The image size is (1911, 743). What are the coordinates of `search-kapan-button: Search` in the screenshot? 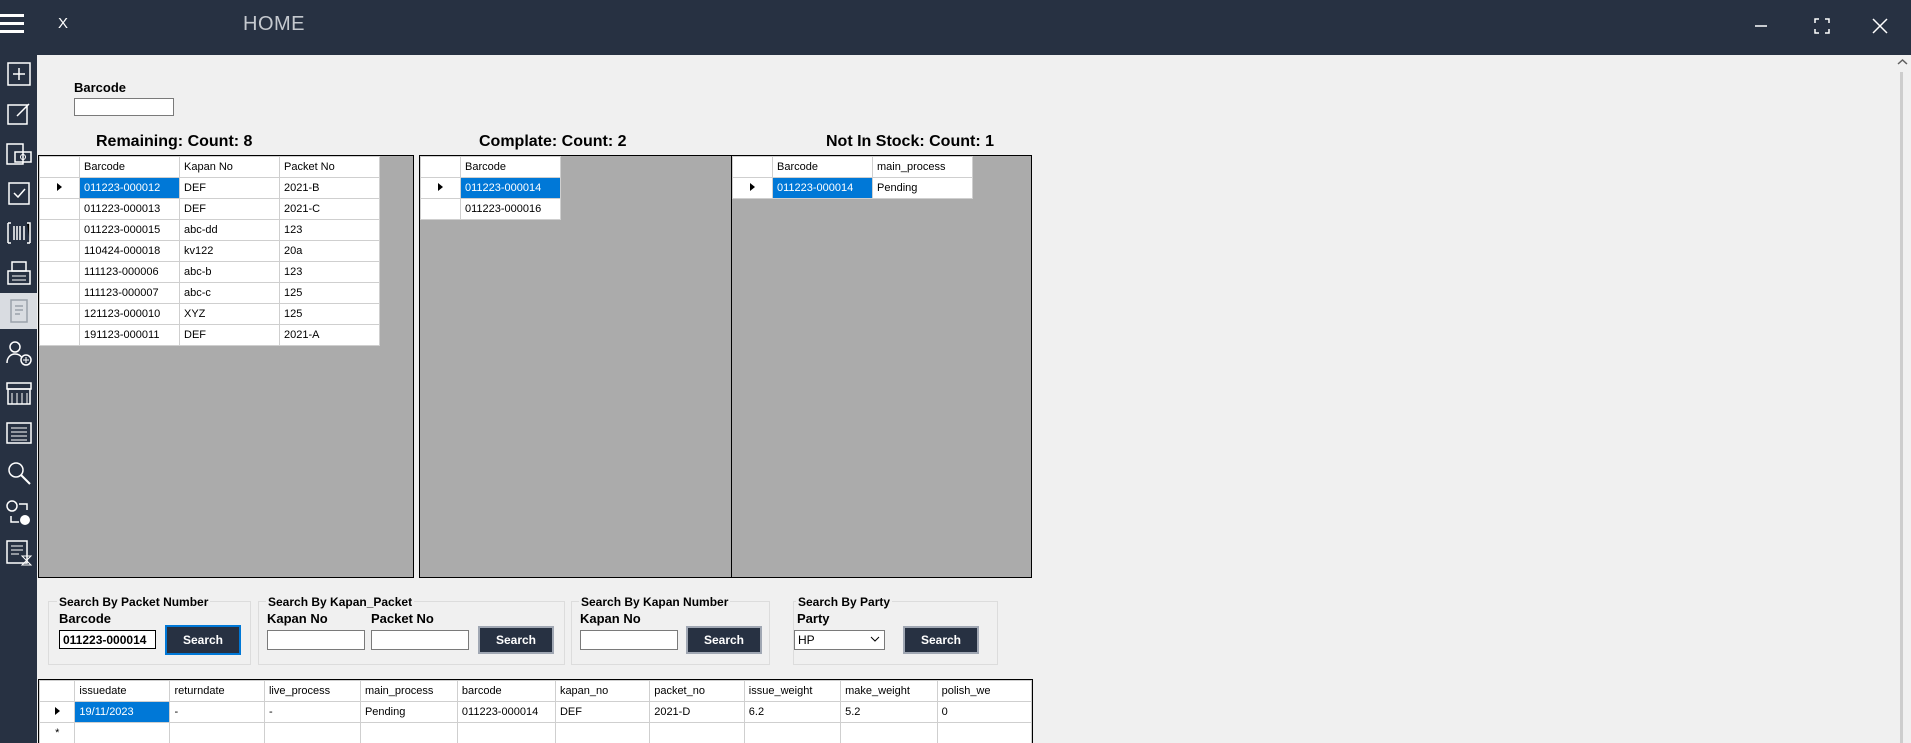 It's located at (724, 640).